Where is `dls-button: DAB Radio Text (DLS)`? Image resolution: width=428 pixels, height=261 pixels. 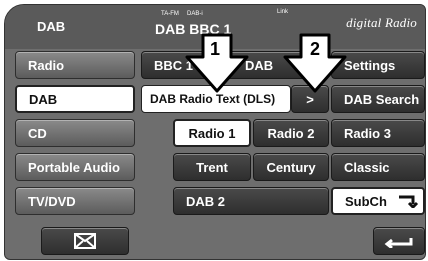
dls-button: DAB Radio Text (DLS) is located at coordinates (216, 99).